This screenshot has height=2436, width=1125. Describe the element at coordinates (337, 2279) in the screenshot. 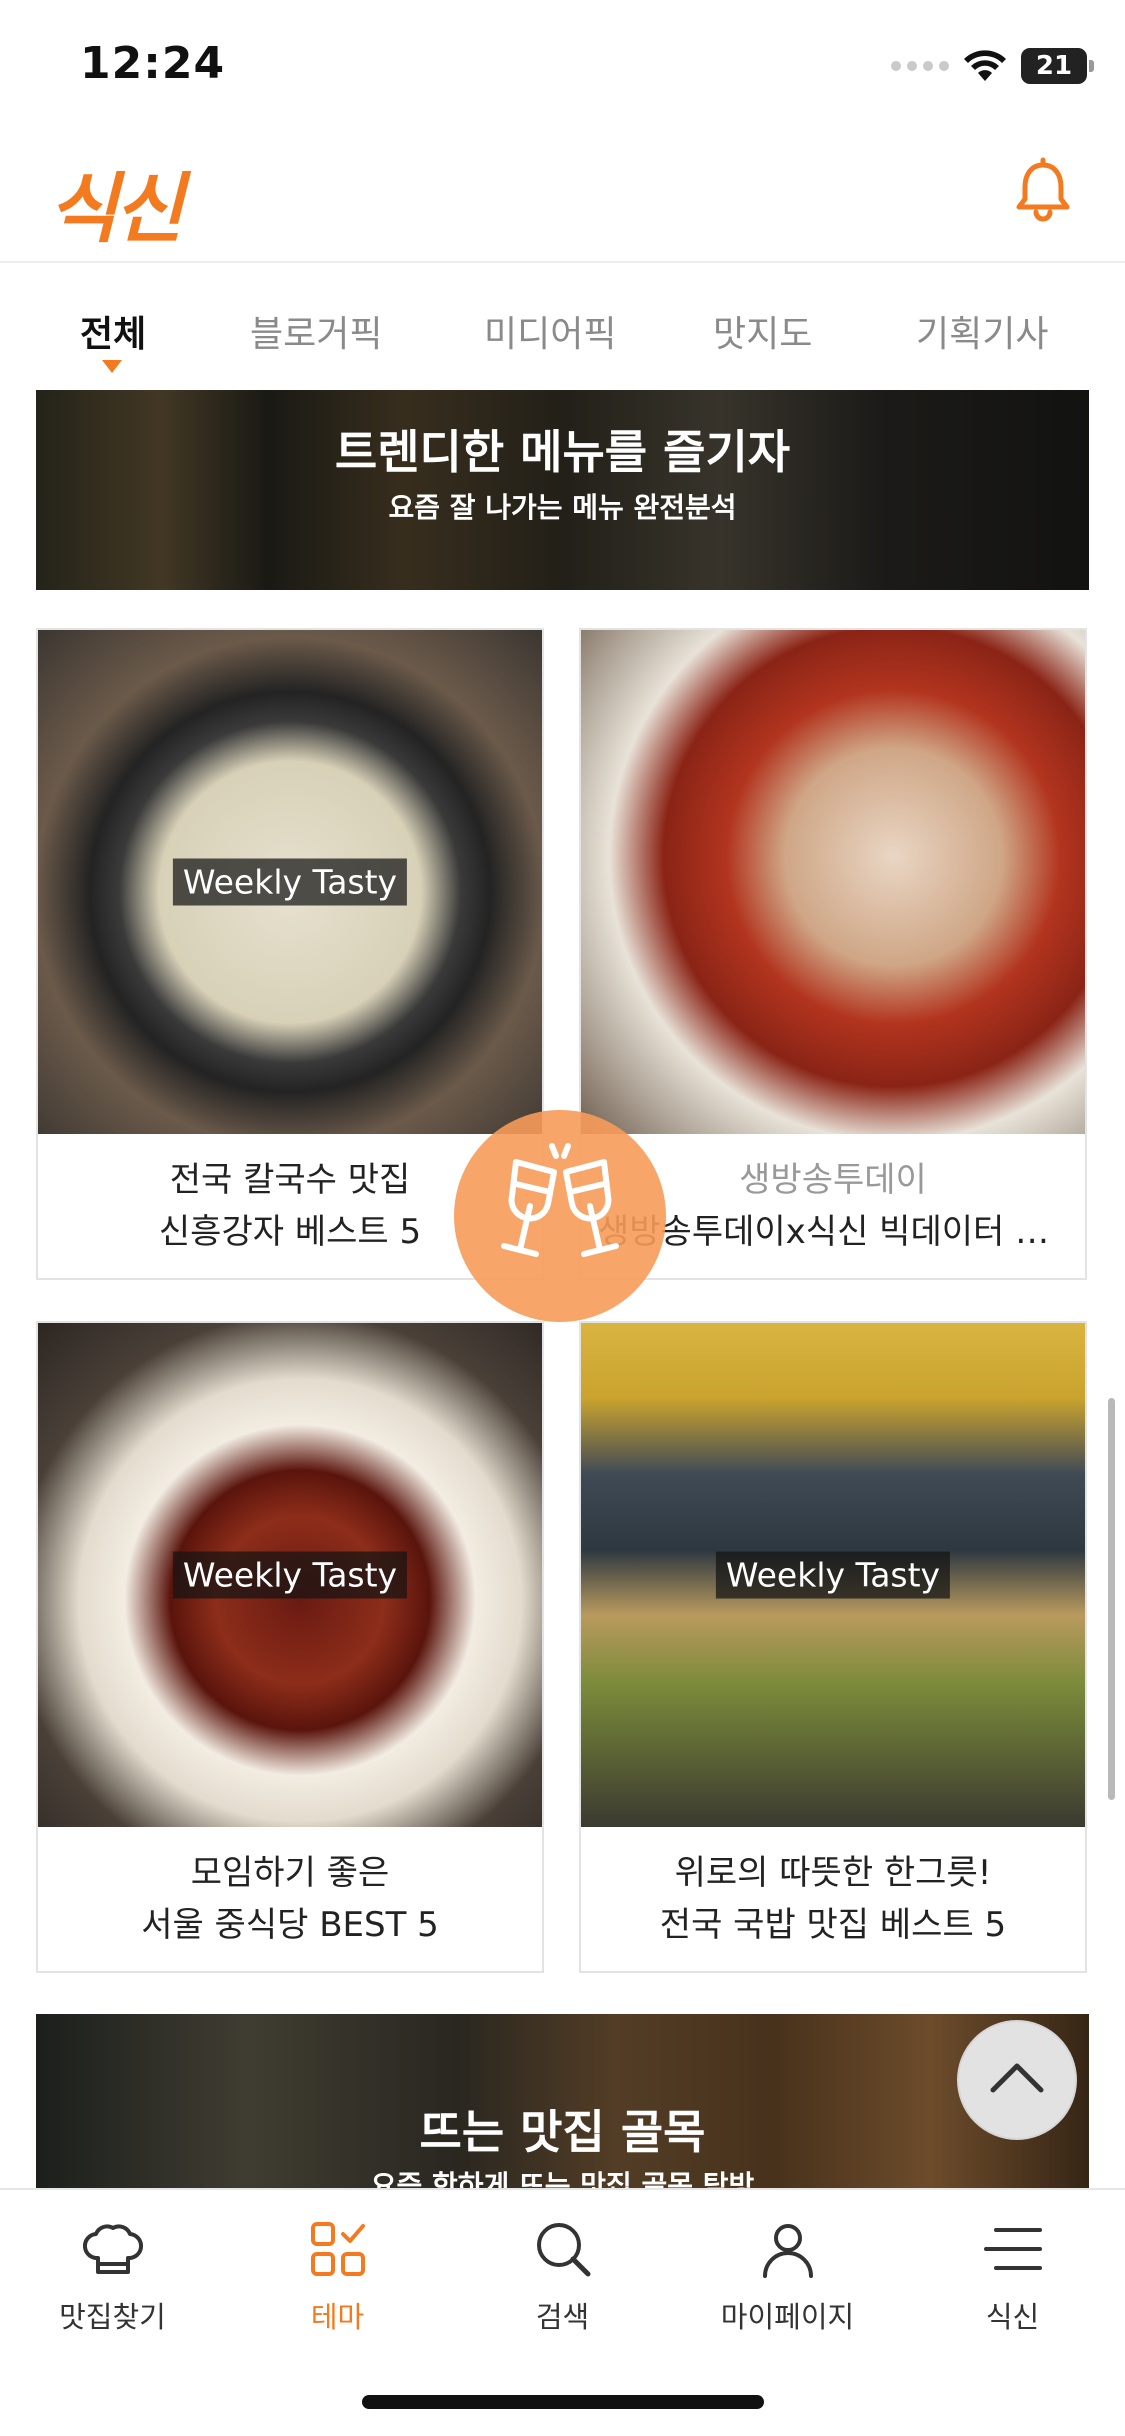

I see `nav-theme: 테마` at that location.